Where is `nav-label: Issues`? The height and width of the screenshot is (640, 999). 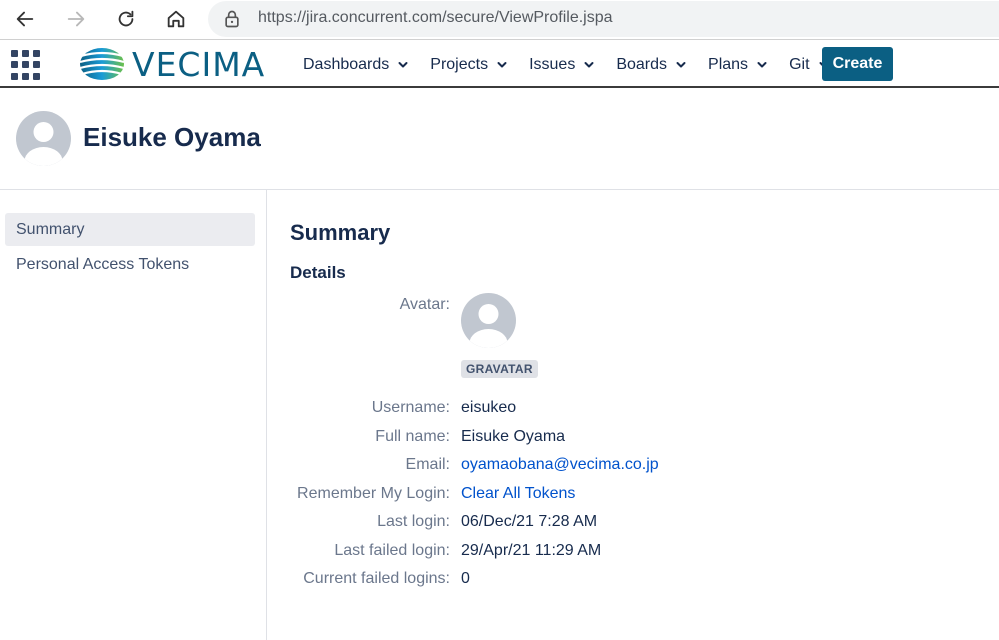 nav-label: Issues is located at coordinates (552, 64).